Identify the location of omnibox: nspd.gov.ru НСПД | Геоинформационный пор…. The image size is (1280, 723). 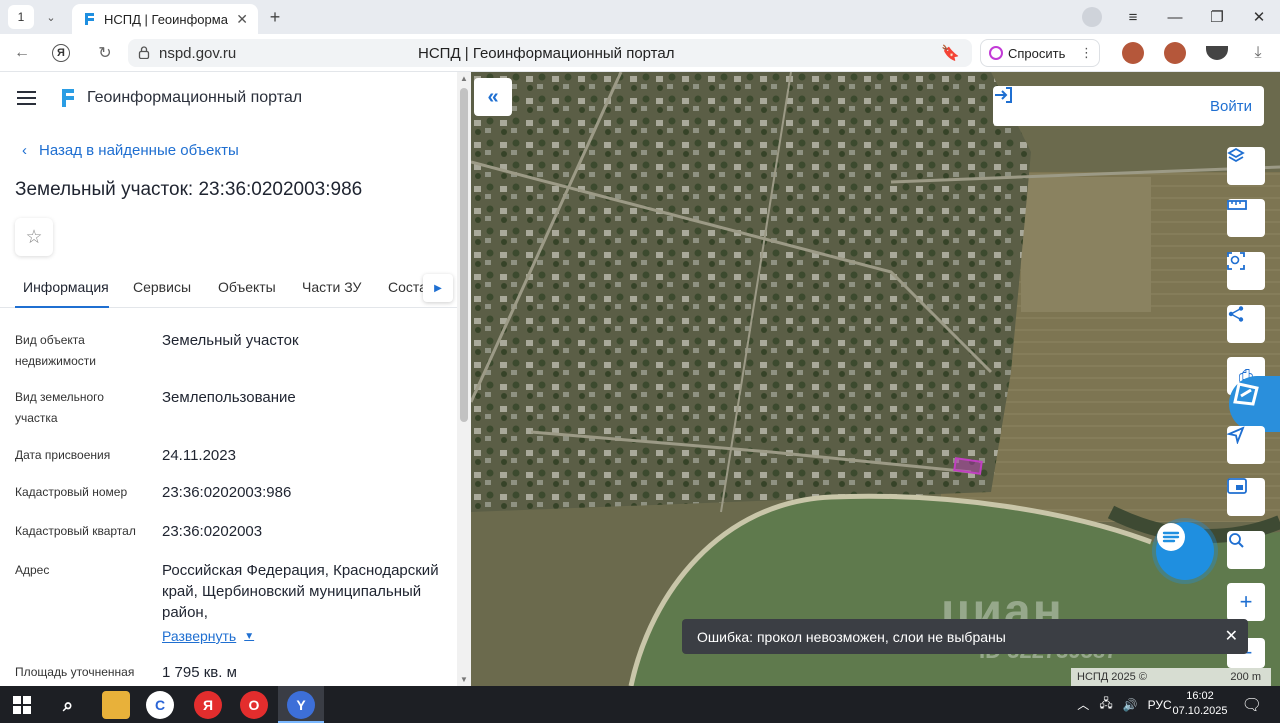
(550, 53).